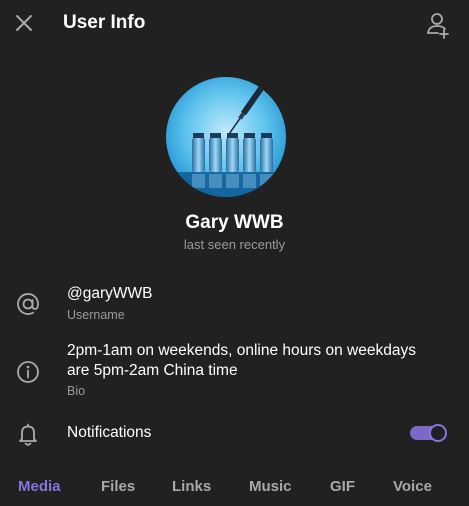 The image size is (469, 506). What do you see at coordinates (96, 315) in the screenshot?
I see `username-label: Username` at bounding box center [96, 315].